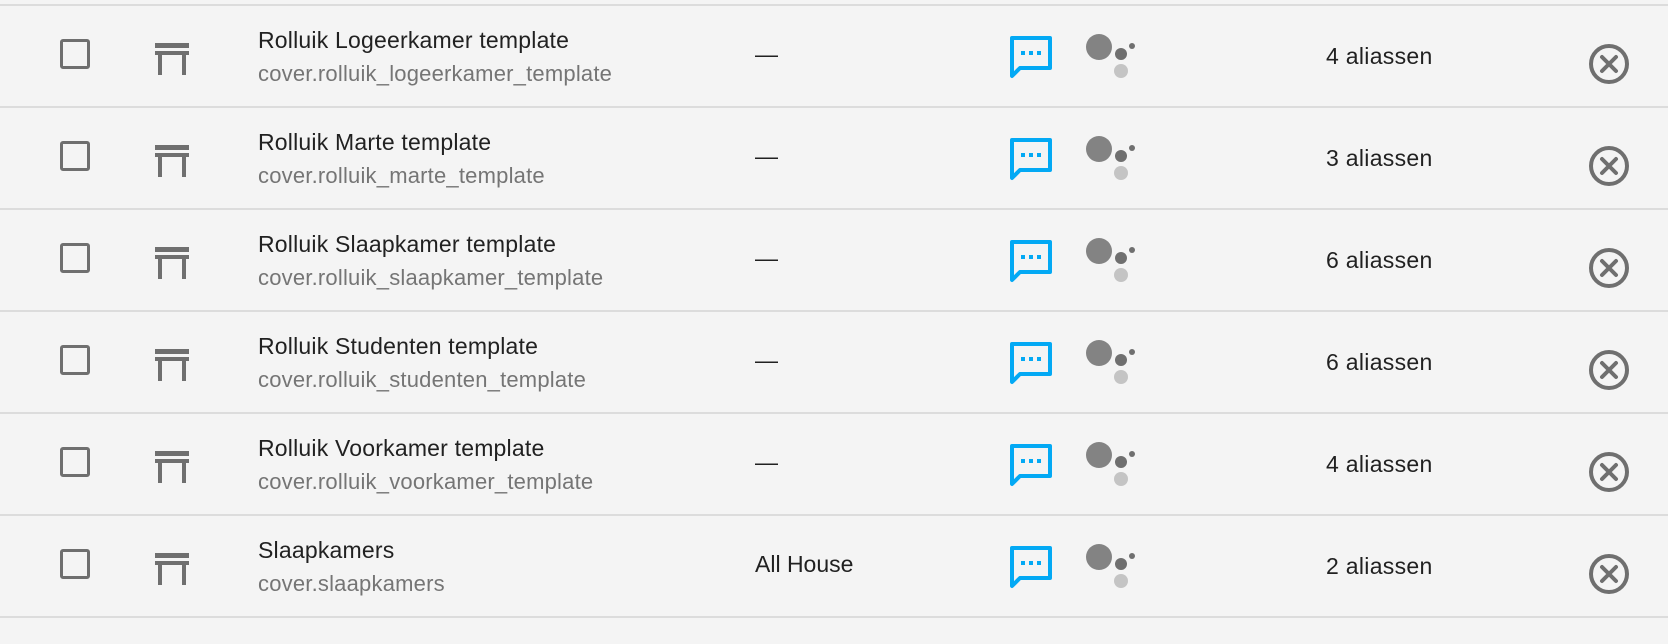  I want to click on entity-name: Slaapkamers, so click(326, 550).